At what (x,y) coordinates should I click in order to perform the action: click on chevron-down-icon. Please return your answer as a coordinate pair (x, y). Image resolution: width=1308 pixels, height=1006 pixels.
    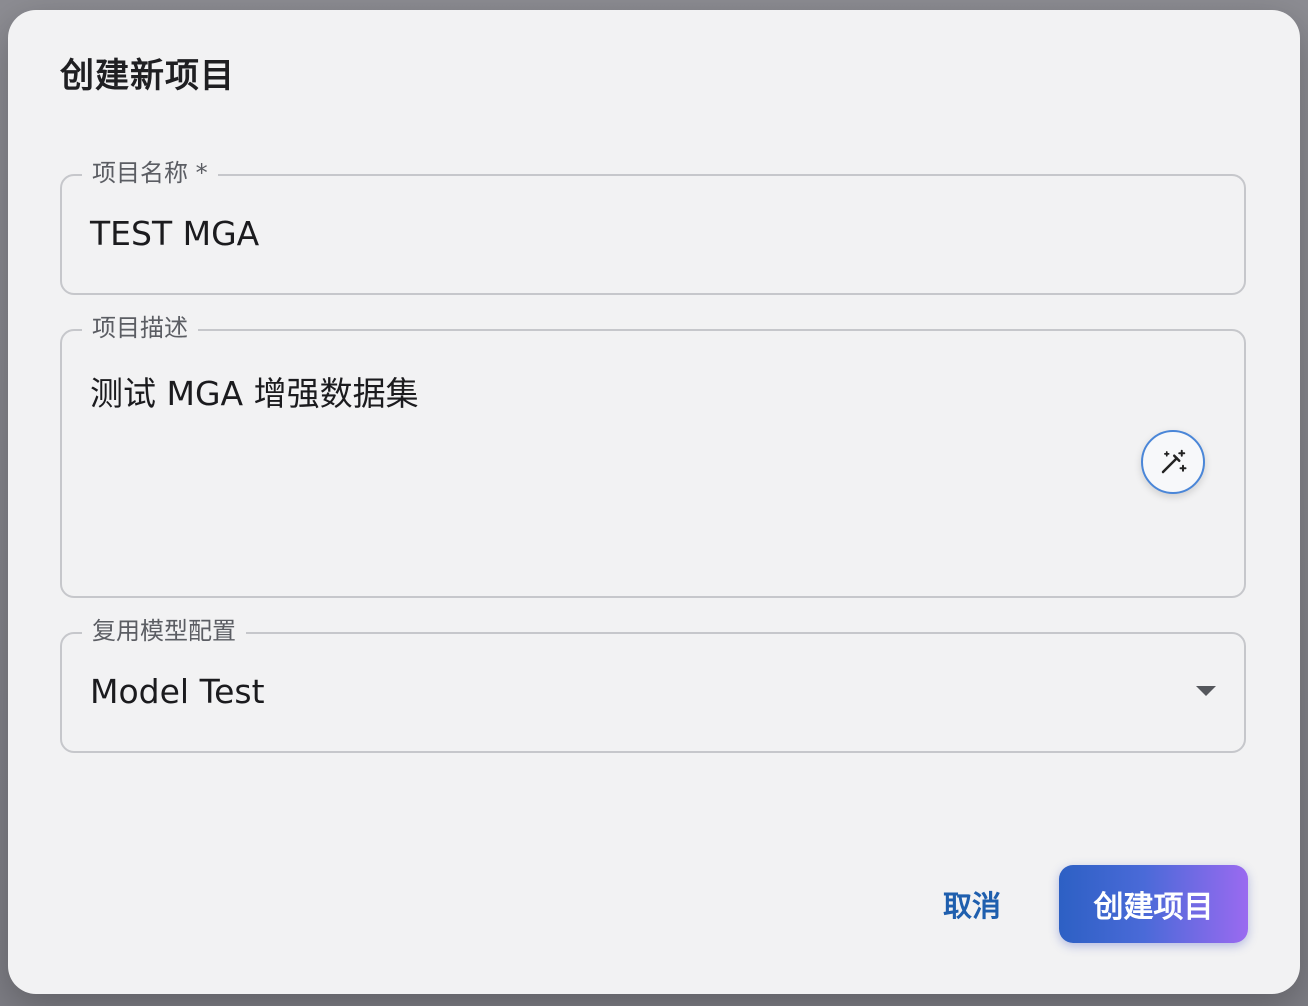
    Looking at the image, I should click on (1206, 691).